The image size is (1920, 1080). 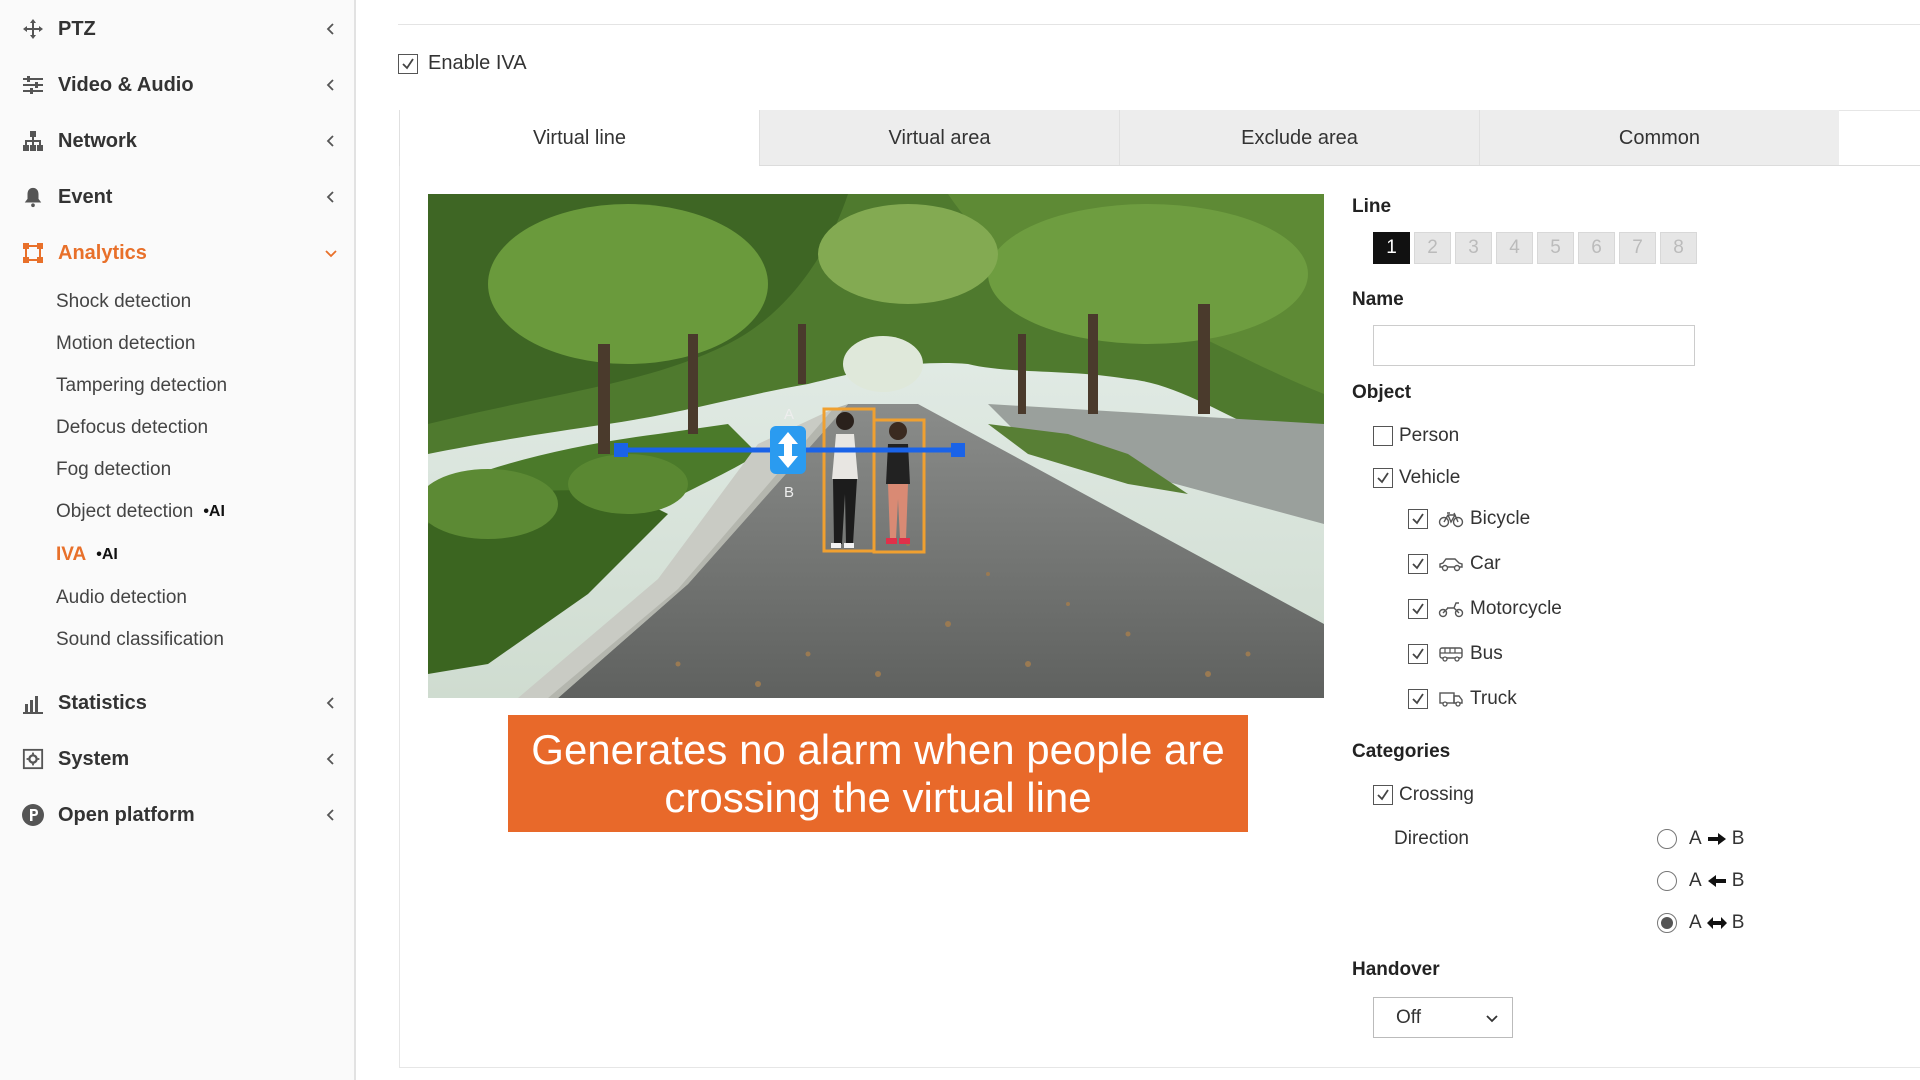 I want to click on sidebar-subitem-defocus-detection: Defocus detection, so click(x=132, y=428).